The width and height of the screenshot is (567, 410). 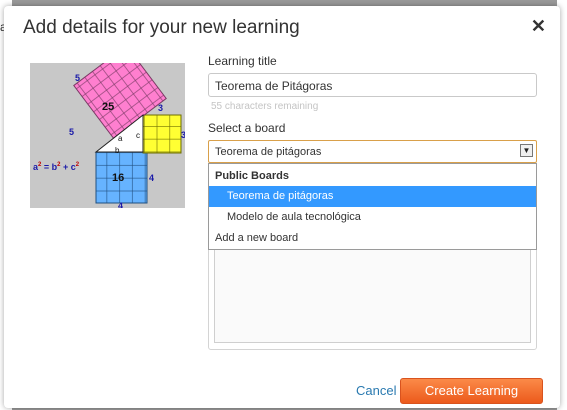 I want to click on triangle-label-b: b, so click(x=117, y=150).